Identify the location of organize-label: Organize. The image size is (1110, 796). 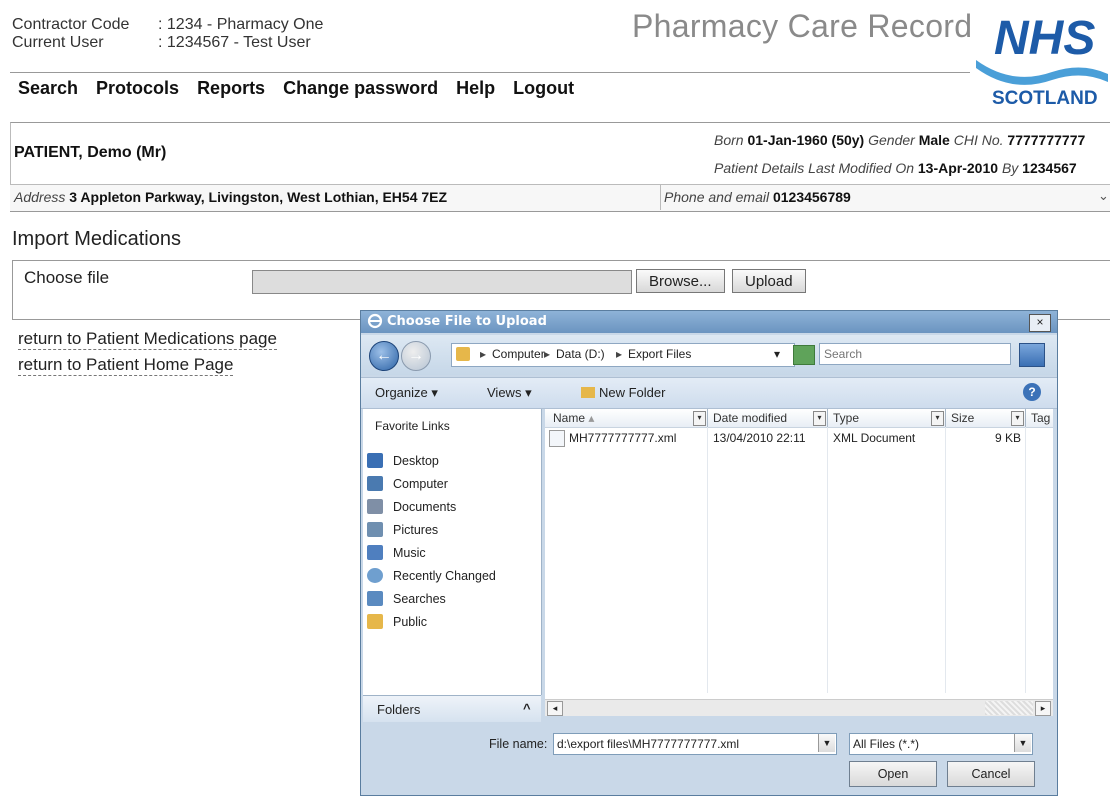
(401, 392).